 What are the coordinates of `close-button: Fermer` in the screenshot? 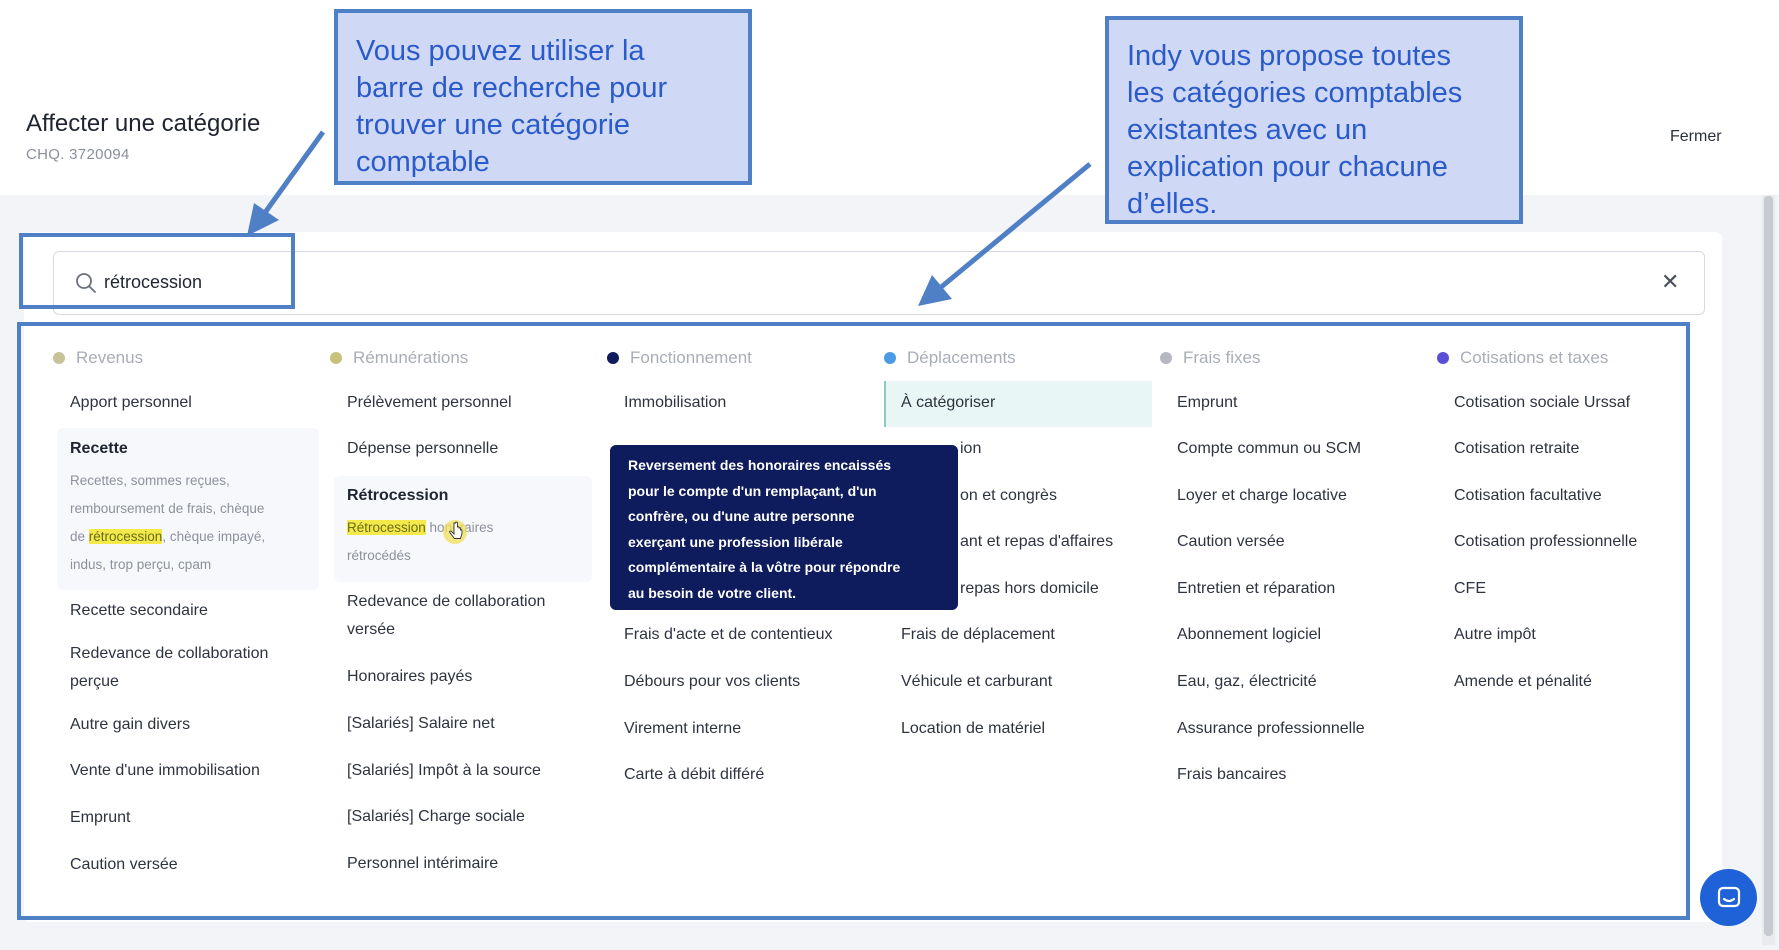 It's located at (1696, 137).